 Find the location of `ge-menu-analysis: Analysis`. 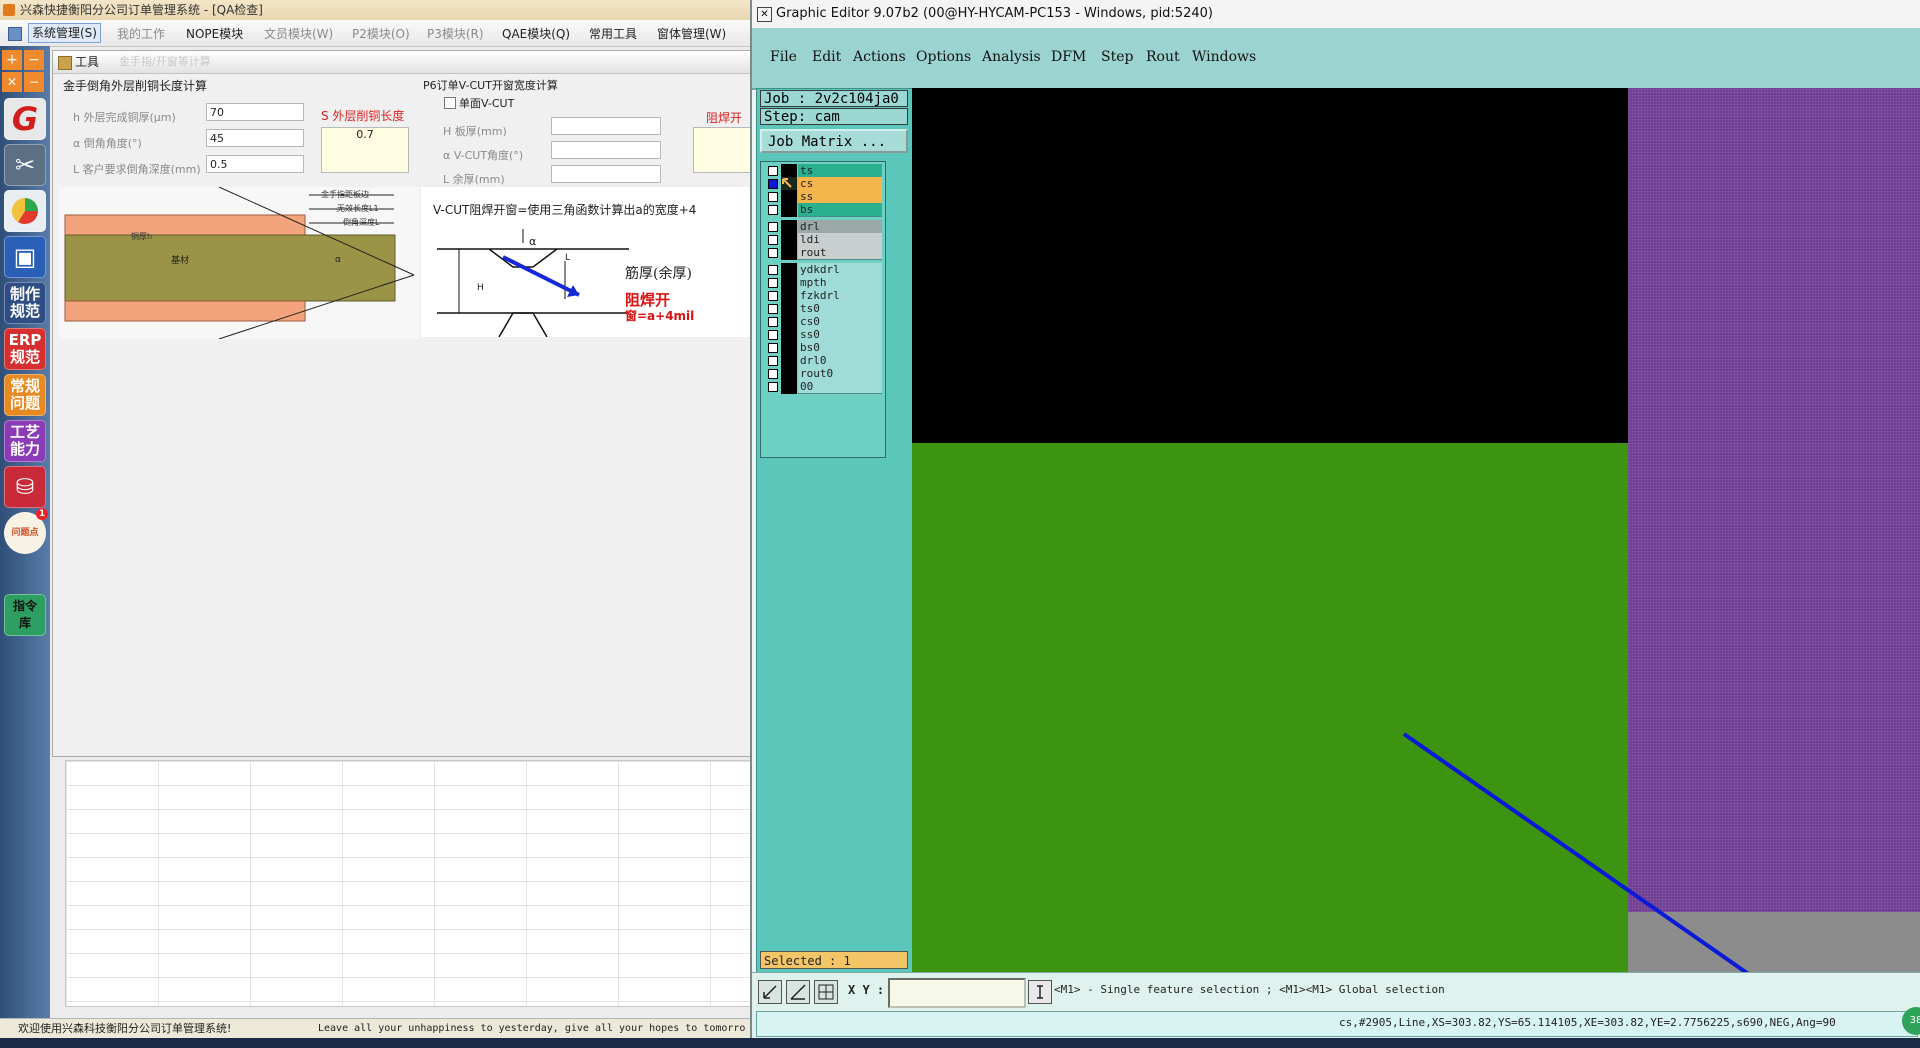

ge-menu-analysis: Analysis is located at coordinates (1011, 57).